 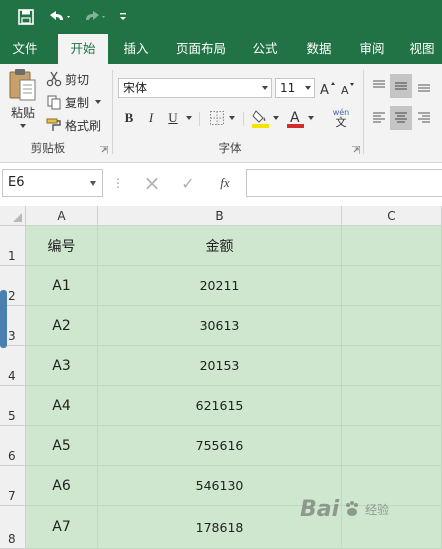 What do you see at coordinates (152, 183) in the screenshot?
I see `cancel-icon: ×` at bounding box center [152, 183].